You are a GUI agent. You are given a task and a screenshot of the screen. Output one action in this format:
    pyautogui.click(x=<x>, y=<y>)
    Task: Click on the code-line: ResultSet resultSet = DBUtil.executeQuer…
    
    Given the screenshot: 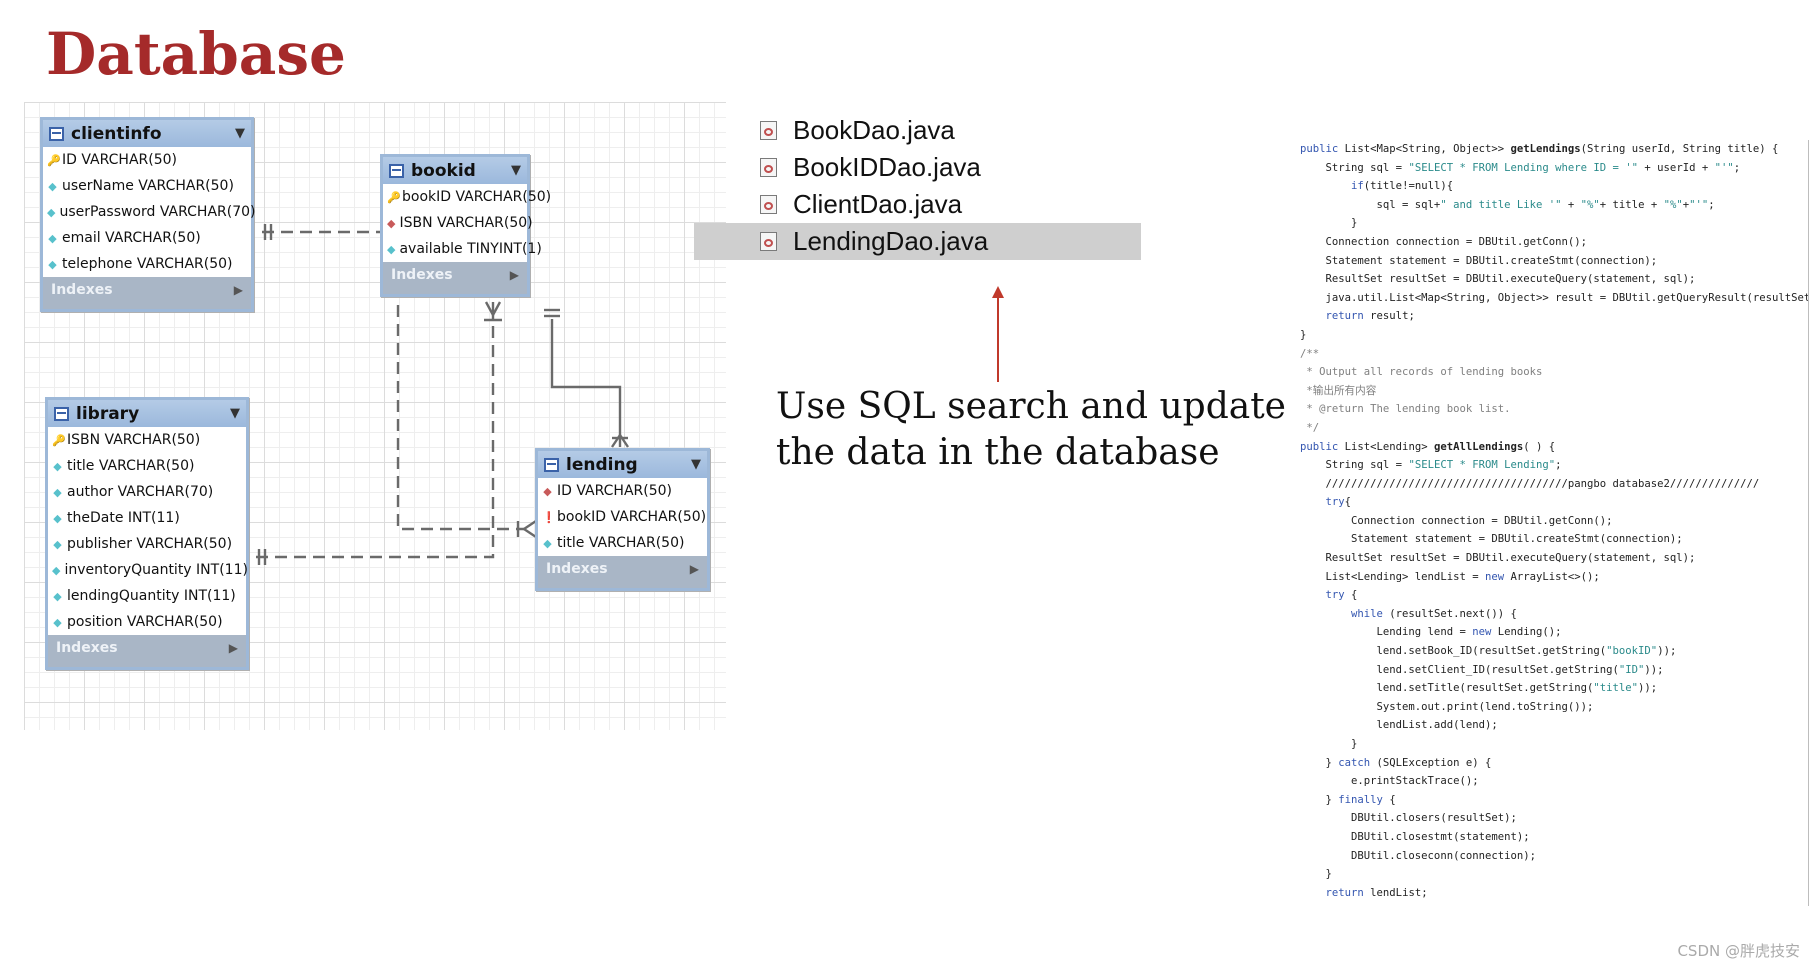 What is the action you would take?
    pyautogui.click(x=1498, y=558)
    